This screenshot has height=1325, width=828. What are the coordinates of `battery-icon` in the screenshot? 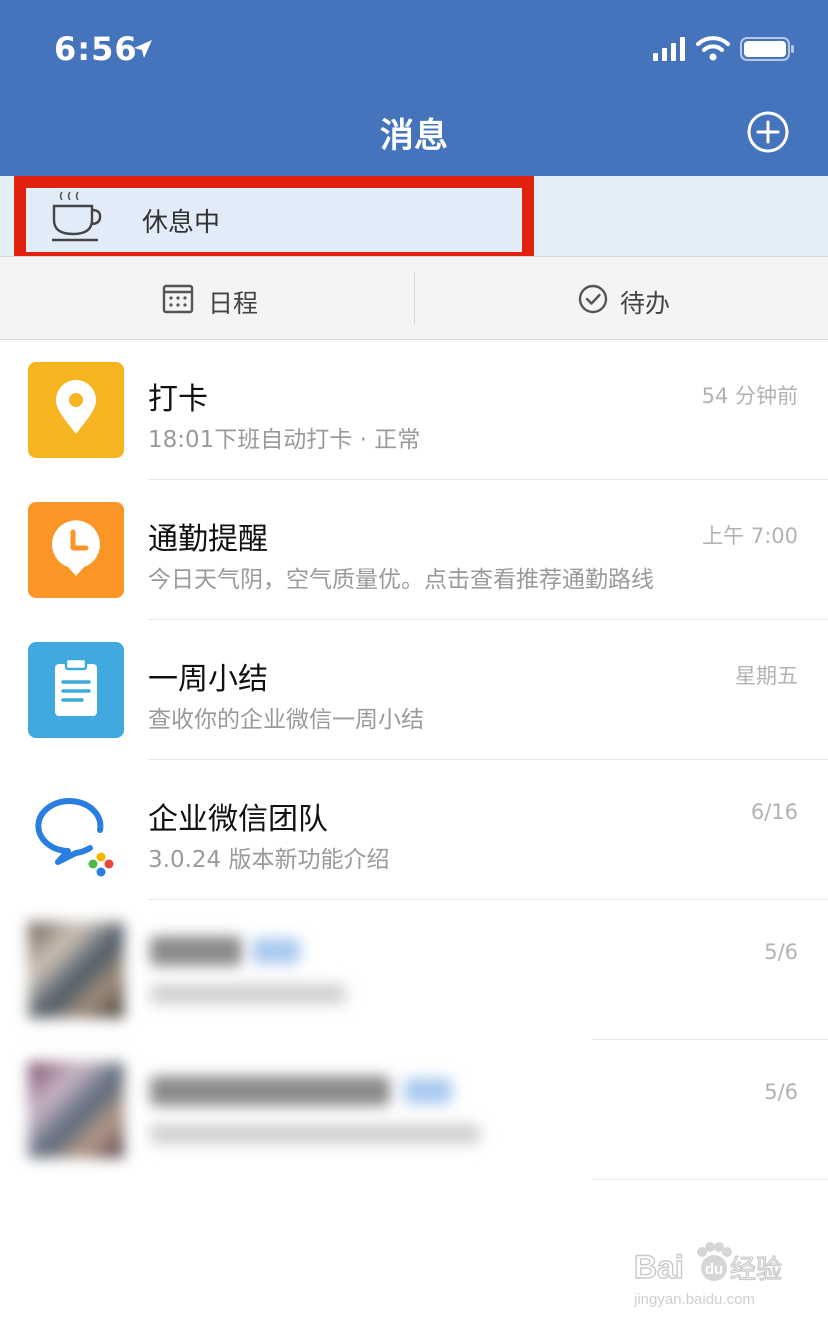 It's located at (767, 49).